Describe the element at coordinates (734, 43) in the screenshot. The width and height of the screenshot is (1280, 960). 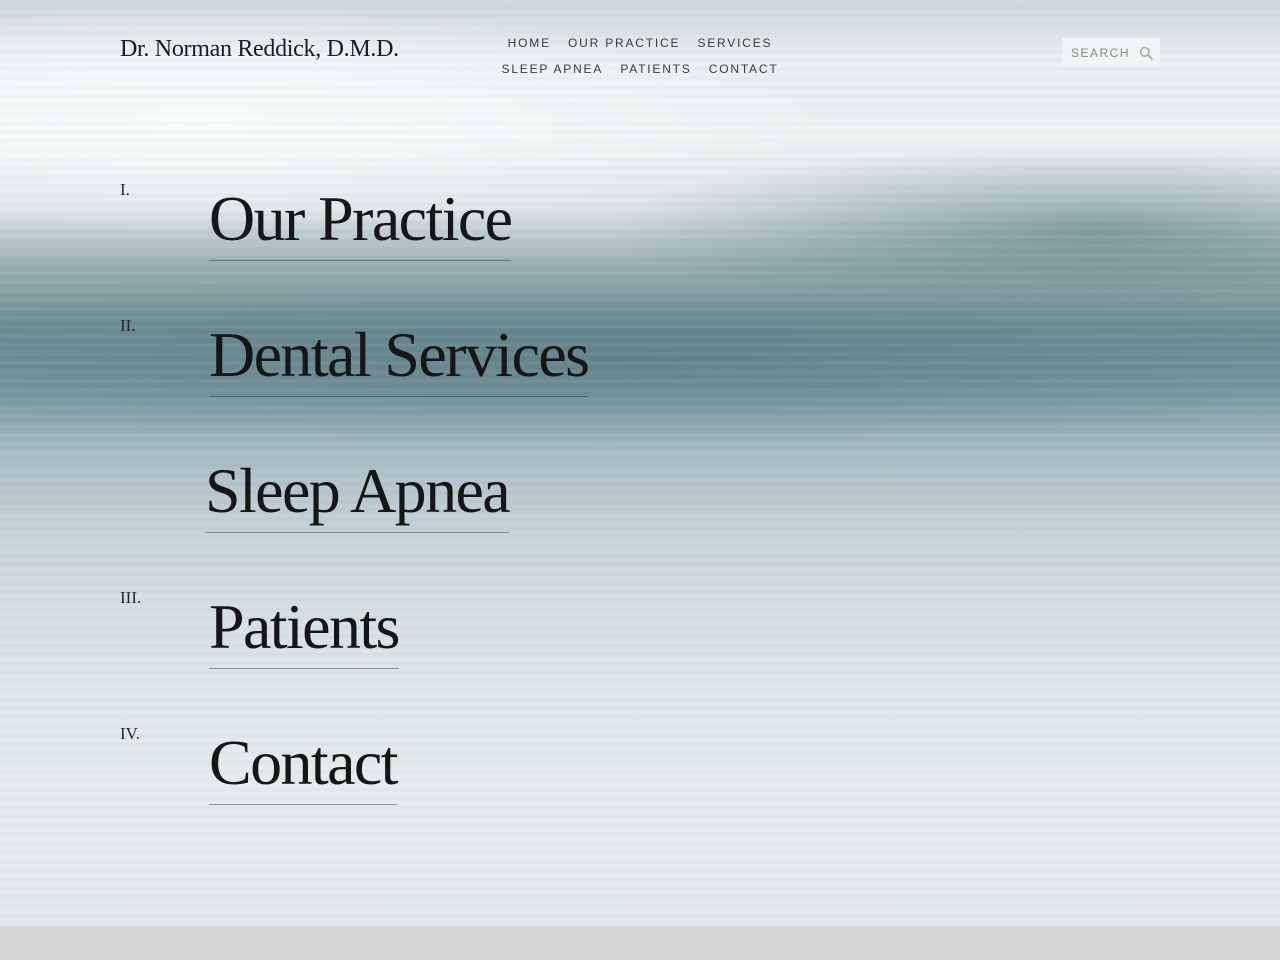
I see `nav-services: SERVICES` at that location.